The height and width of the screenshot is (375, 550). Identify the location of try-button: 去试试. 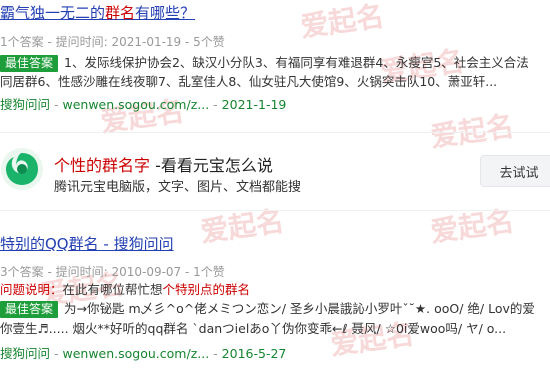
(515, 171).